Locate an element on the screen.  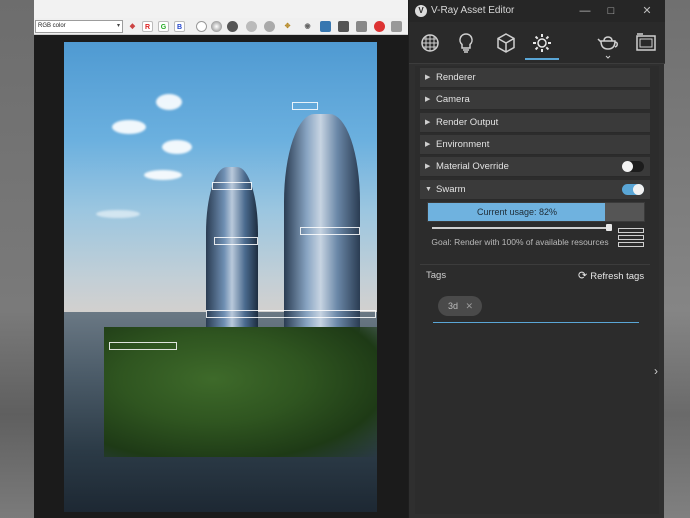
pin-icon is located at coordinates (396, 26).